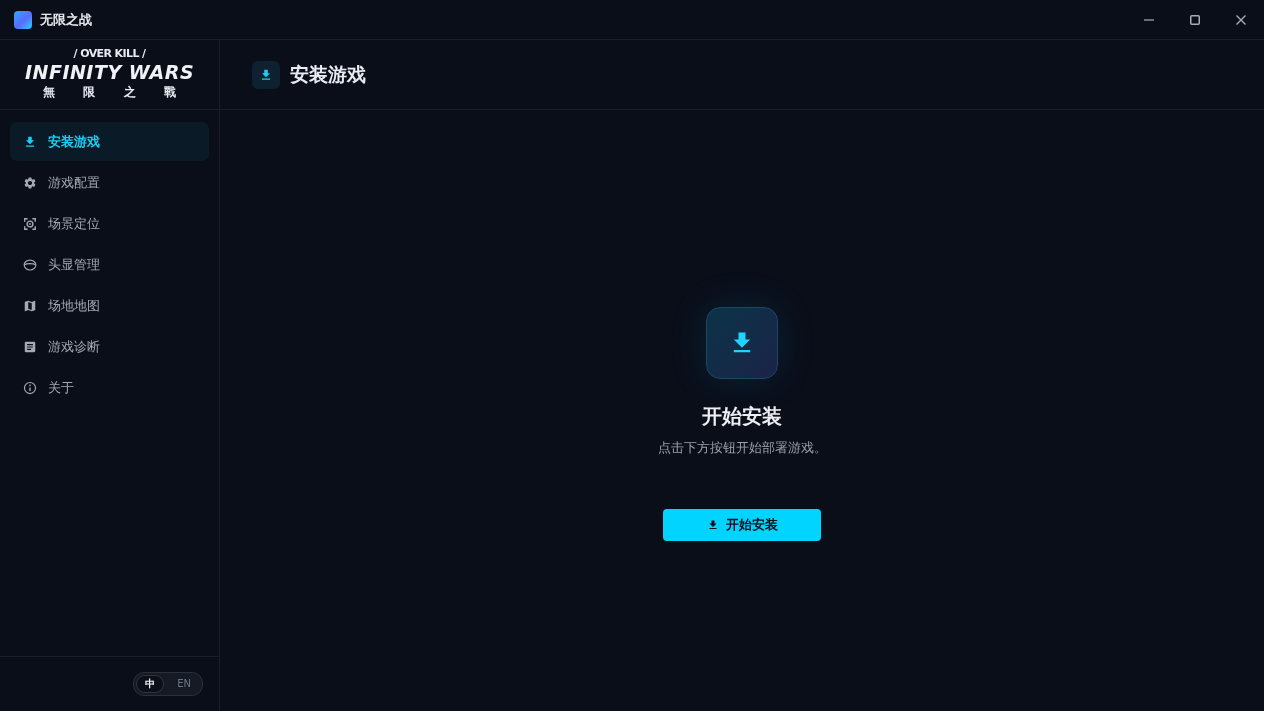 Image resolution: width=1264 pixels, height=711 pixels. I want to click on document-icon, so click(30, 346).